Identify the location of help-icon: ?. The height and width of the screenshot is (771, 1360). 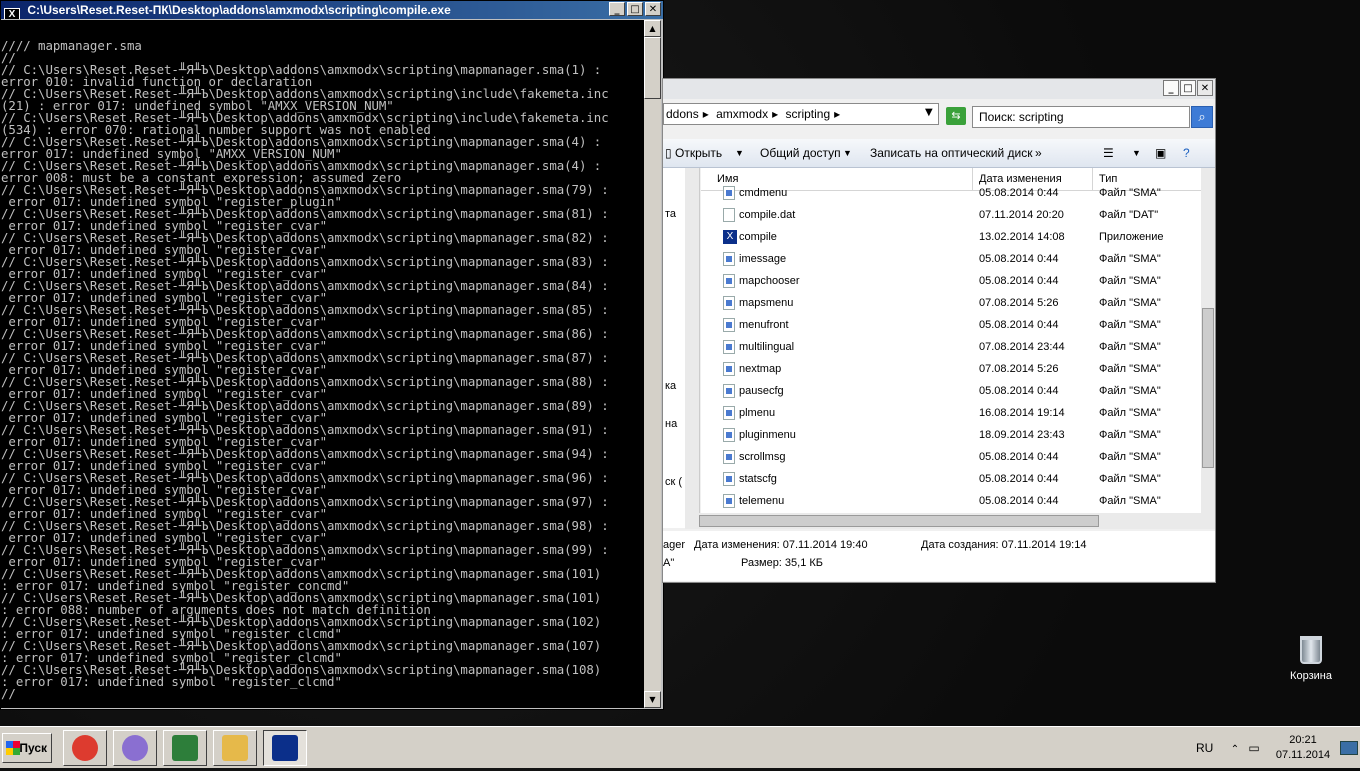
(1186, 153).